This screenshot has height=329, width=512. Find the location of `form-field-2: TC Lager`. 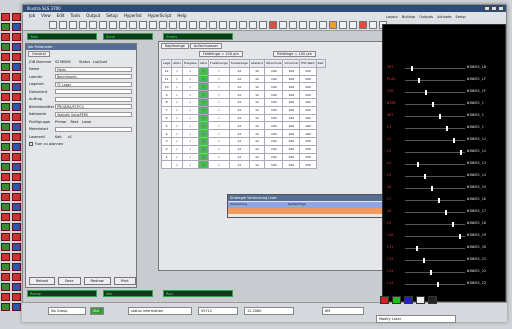

form-field-2: TC Lager is located at coordinates (93, 84).